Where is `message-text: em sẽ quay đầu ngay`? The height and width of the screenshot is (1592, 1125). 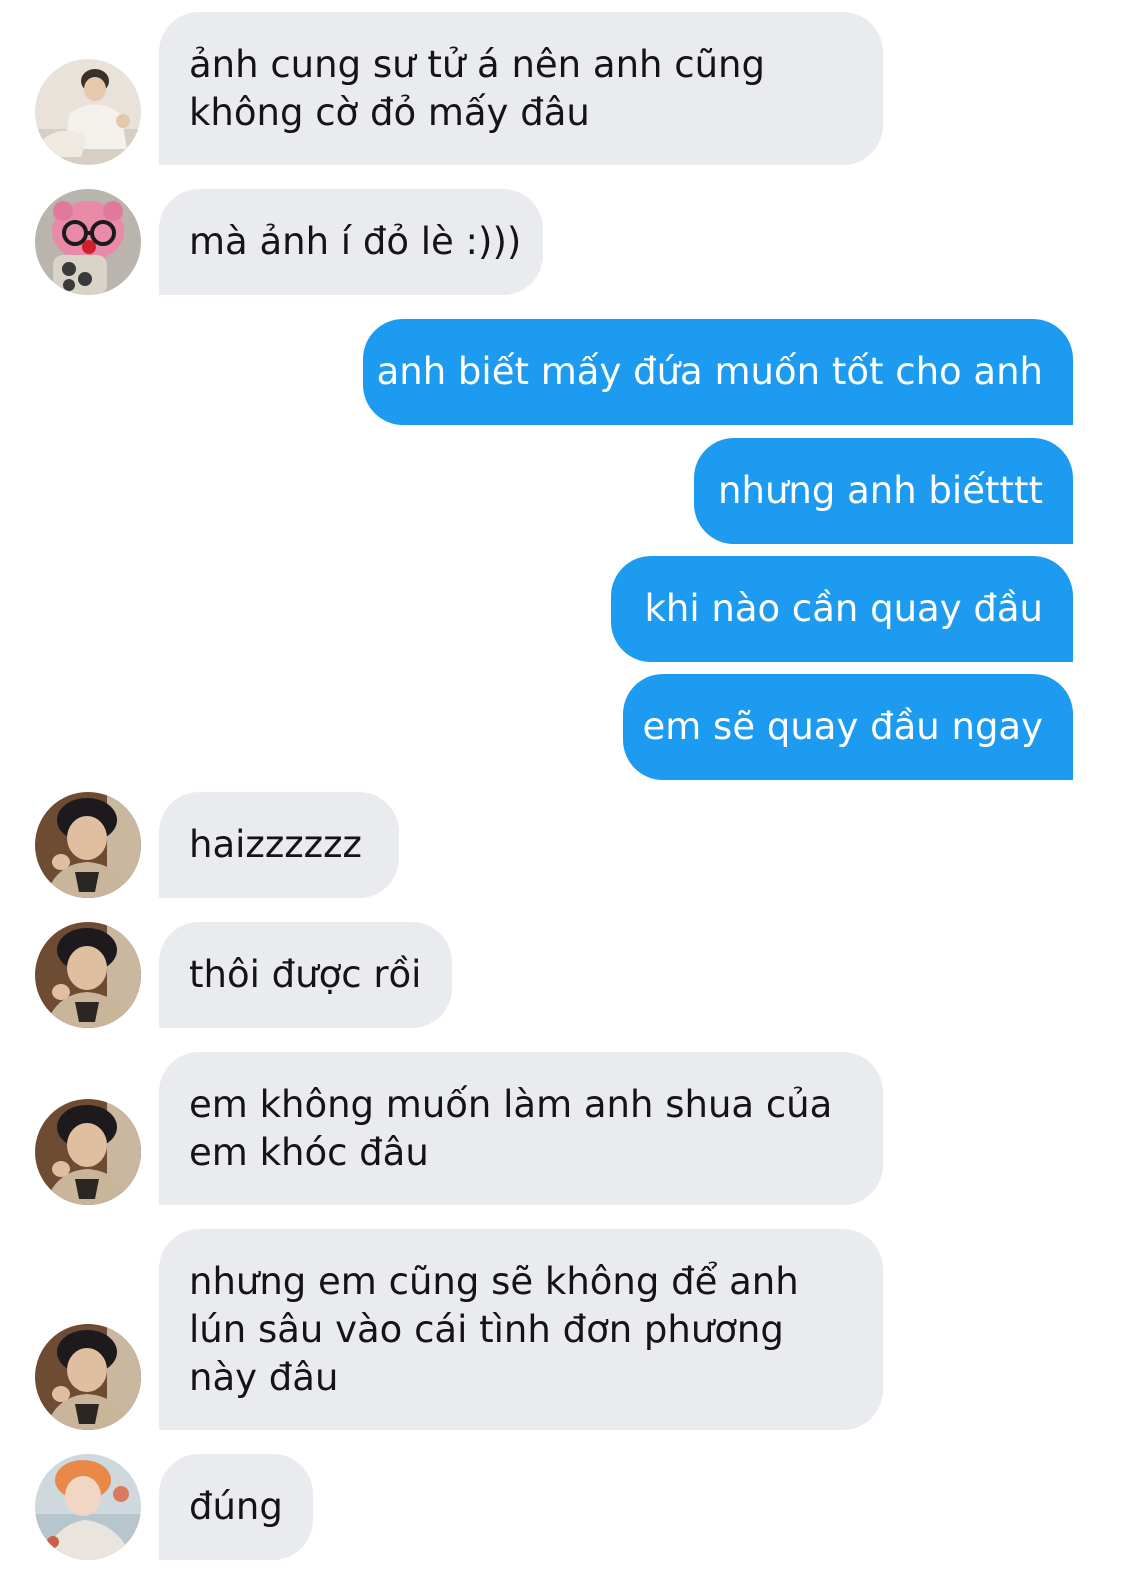 message-text: em sẽ quay đầu ngay is located at coordinates (842, 726).